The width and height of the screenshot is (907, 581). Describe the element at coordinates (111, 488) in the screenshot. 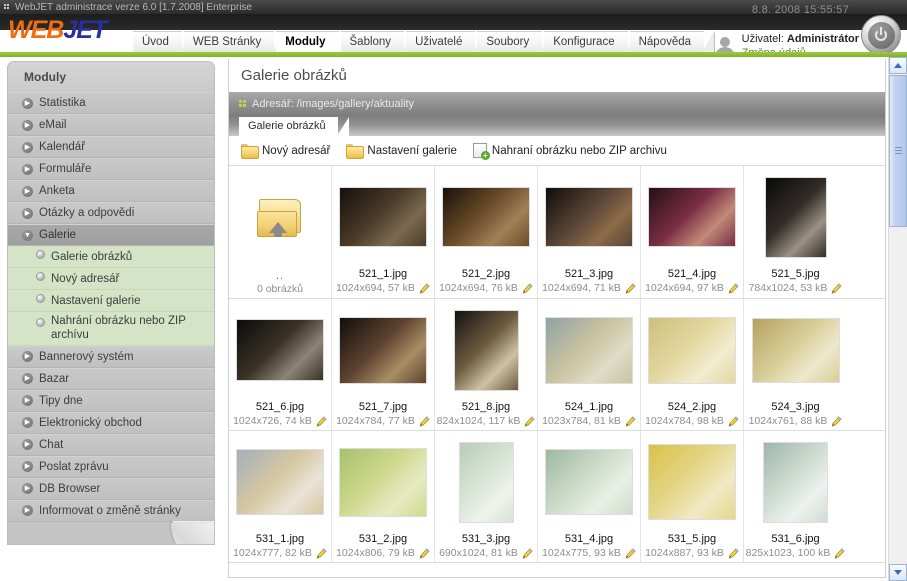

I see `sidebar-item-db-browser: ▶ DB Browser` at that location.